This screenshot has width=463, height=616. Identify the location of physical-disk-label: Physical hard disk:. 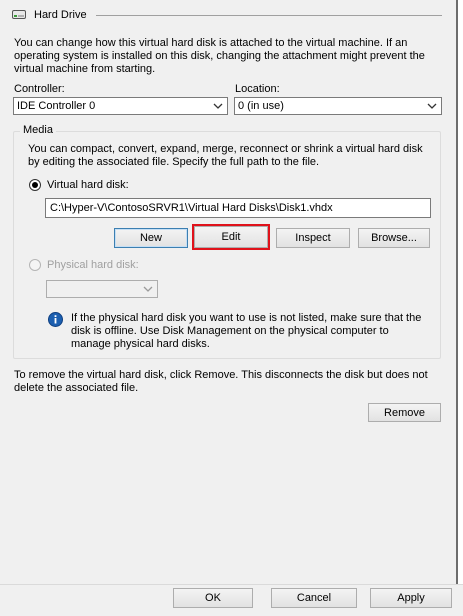
(93, 265).